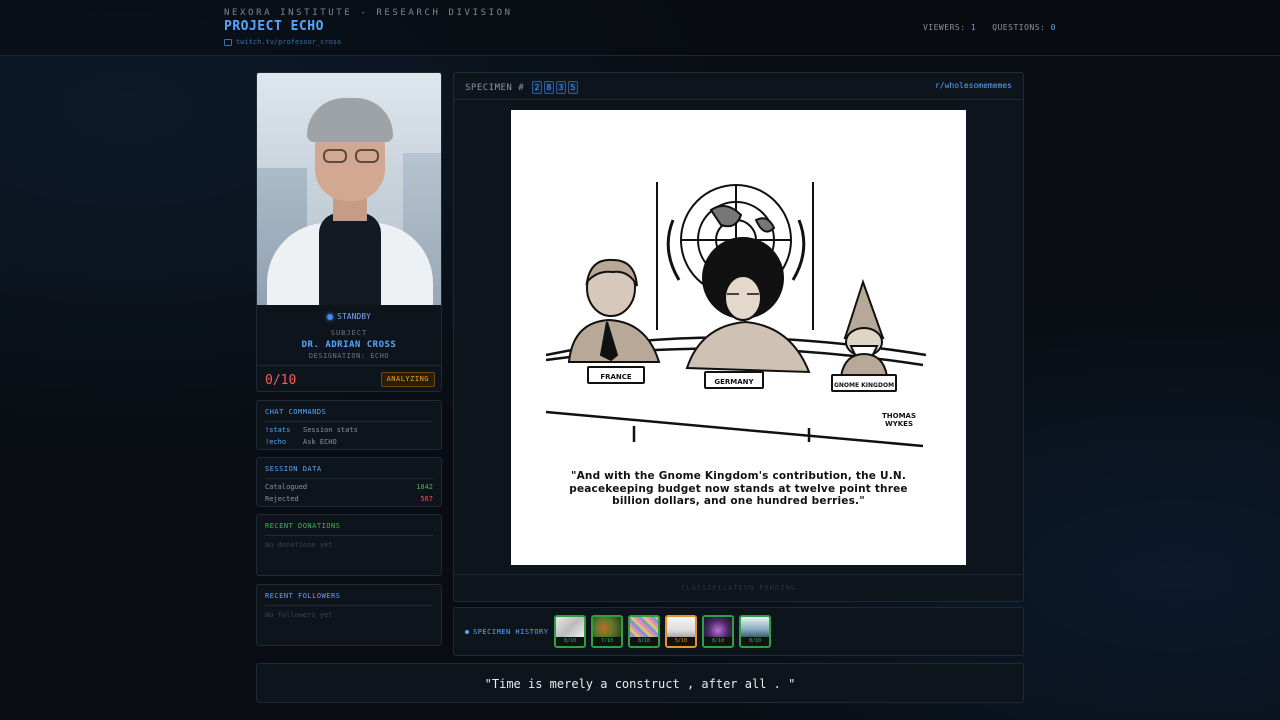  Describe the element at coordinates (349, 615) in the screenshot. I see `followers-panel: RECENT FOLLOWERS No followers yet` at that location.